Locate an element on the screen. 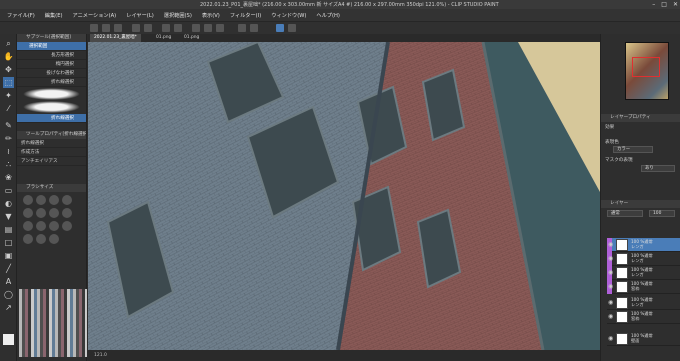 This screenshot has height=361, width=680. close-button: ✕ is located at coordinates (675, 4).